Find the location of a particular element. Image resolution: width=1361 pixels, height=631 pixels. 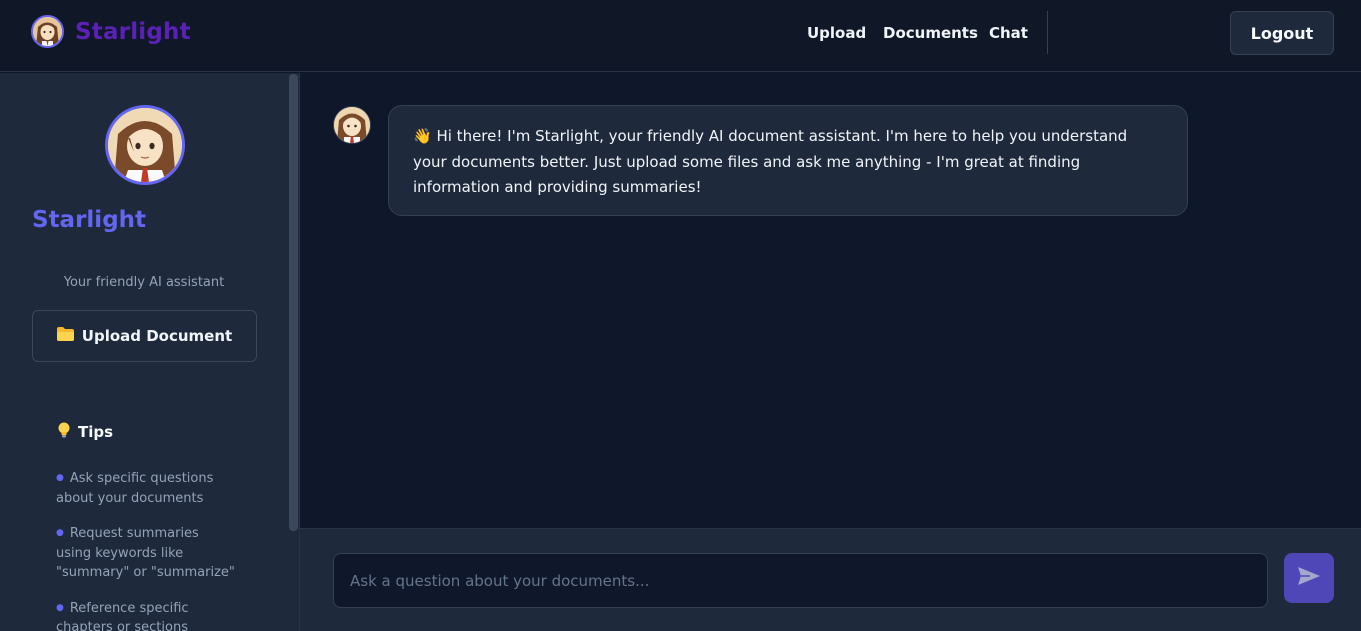

top-header: Starlight Upload Documents Chat Logout is located at coordinates (680, 36).